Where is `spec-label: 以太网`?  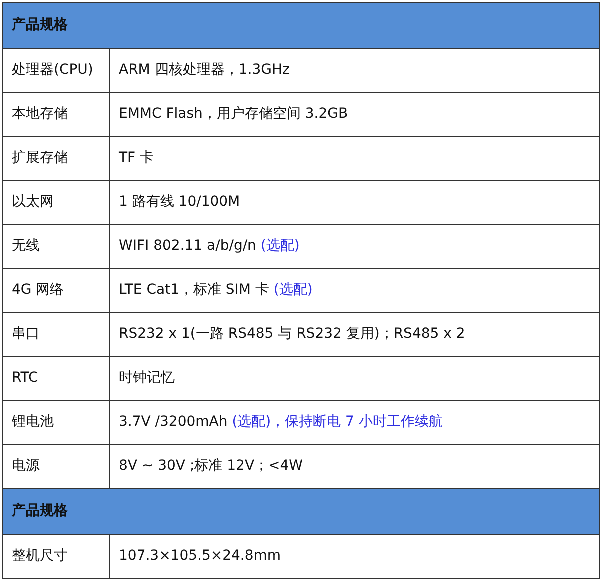 spec-label: 以太网 is located at coordinates (56, 202).